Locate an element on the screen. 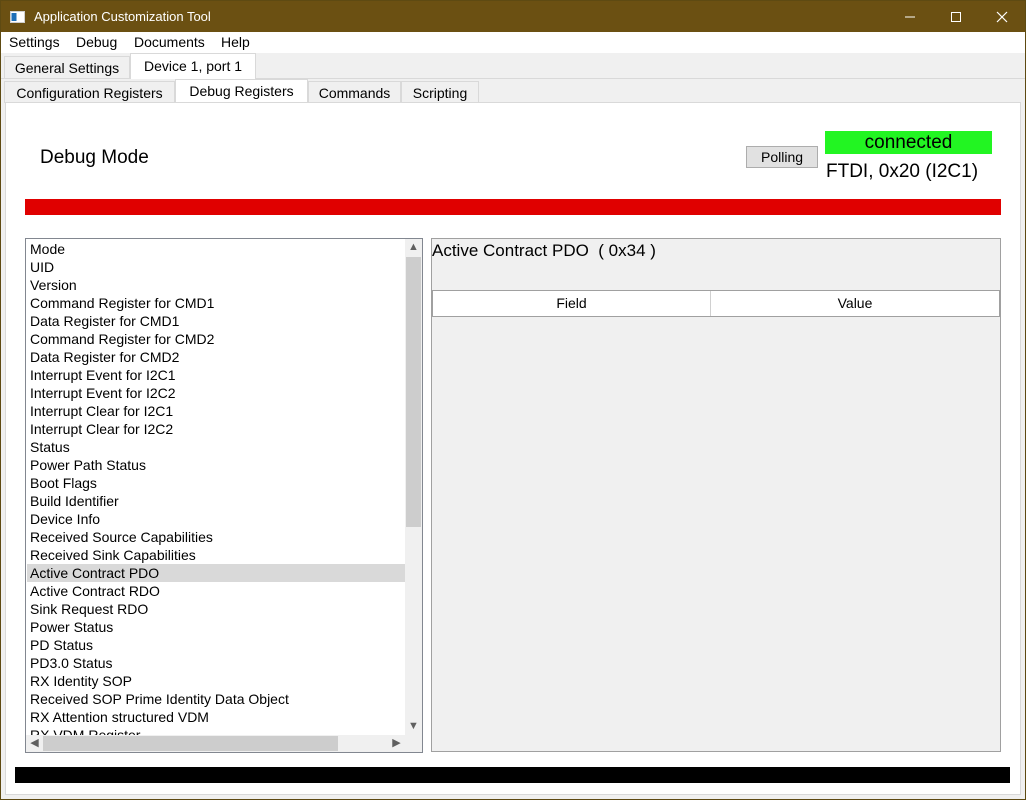 This screenshot has width=1026, height=800. tab-debug-registers: Debug Registers is located at coordinates (241, 91).